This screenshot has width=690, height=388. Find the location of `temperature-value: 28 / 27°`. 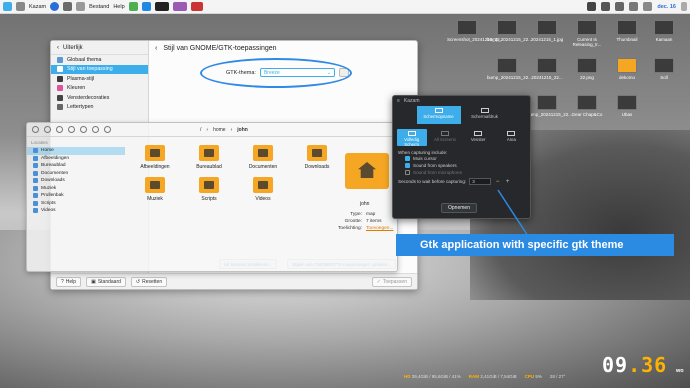

temperature-value: 28 / 27° is located at coordinates (557, 376).